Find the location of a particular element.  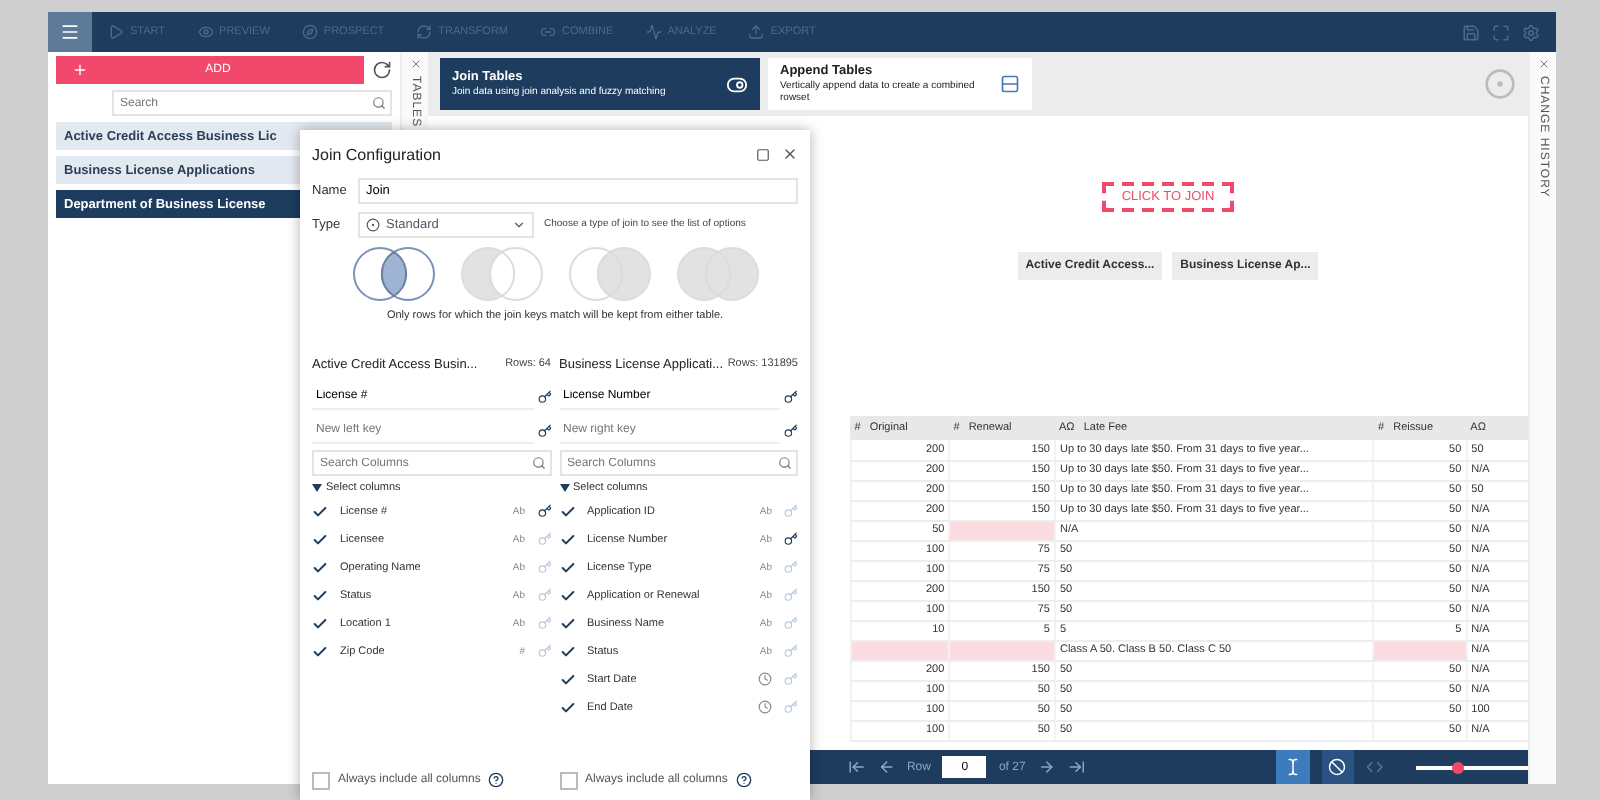

text-cursor-toggle is located at coordinates (1293, 767).